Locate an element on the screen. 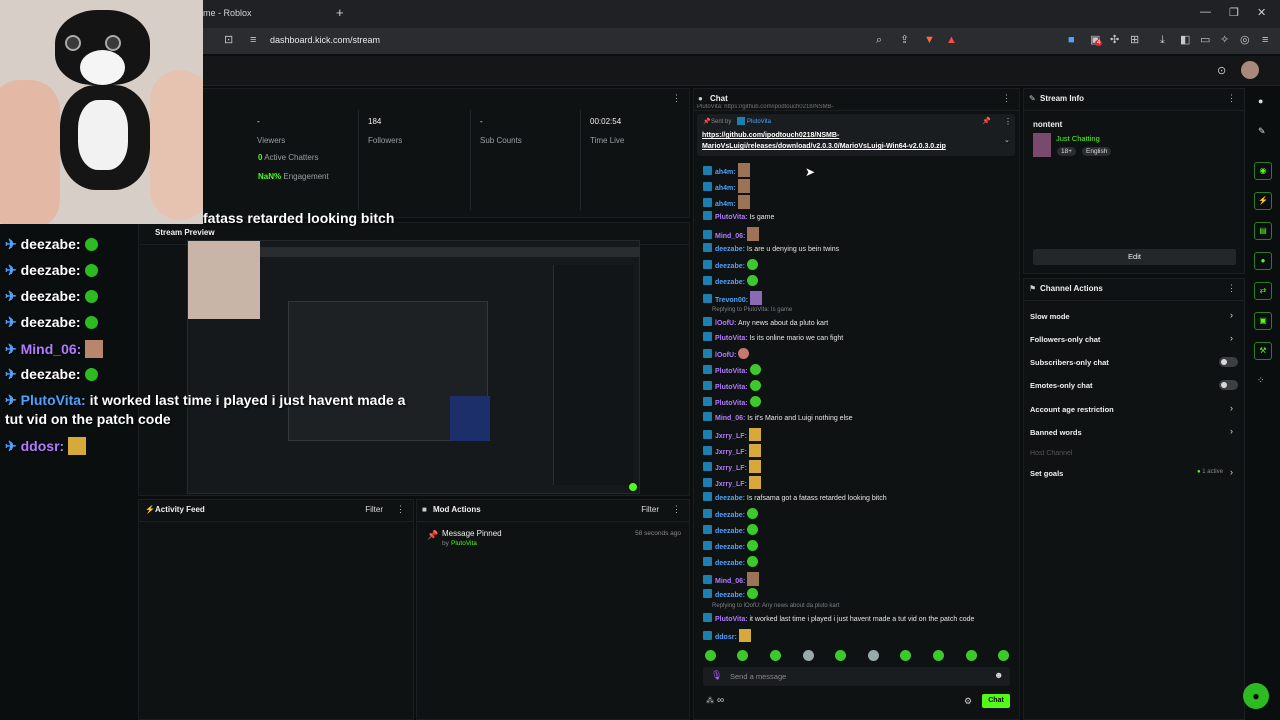 This screenshot has height=720, width=1280. subscribers-only-toggle is located at coordinates (1228, 362).